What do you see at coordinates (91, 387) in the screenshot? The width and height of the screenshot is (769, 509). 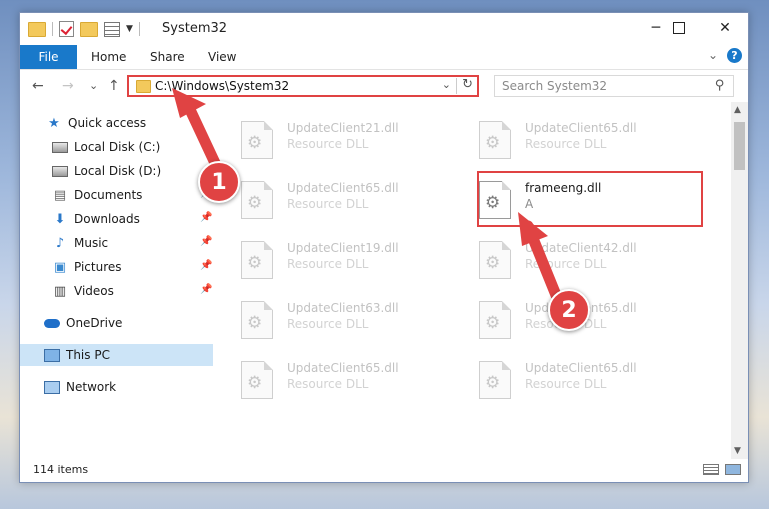 I see `sidebar-item-label: Network` at bounding box center [91, 387].